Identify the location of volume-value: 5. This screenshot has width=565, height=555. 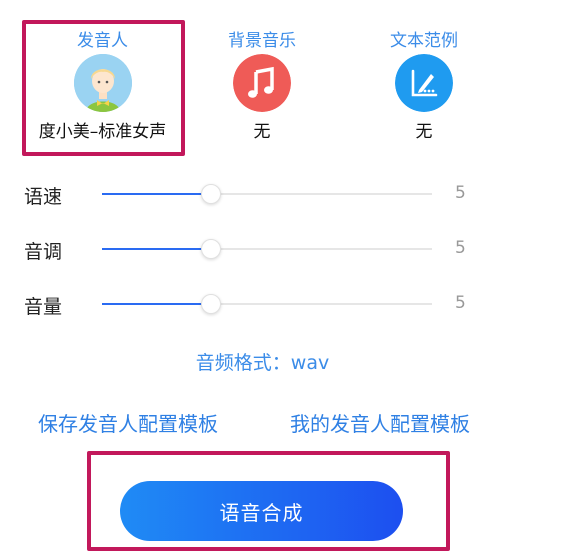
(460, 303).